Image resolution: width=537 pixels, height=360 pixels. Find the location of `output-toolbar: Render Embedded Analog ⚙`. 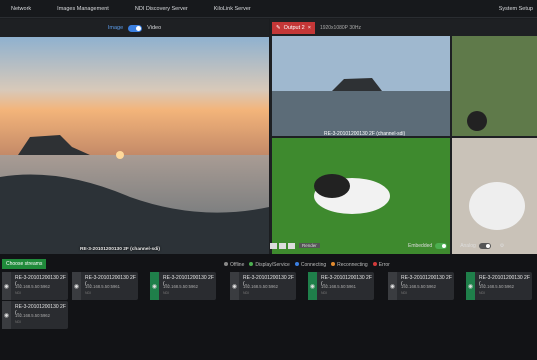

output-toolbar: Render Embedded Analog ⚙ is located at coordinates (403, 245).